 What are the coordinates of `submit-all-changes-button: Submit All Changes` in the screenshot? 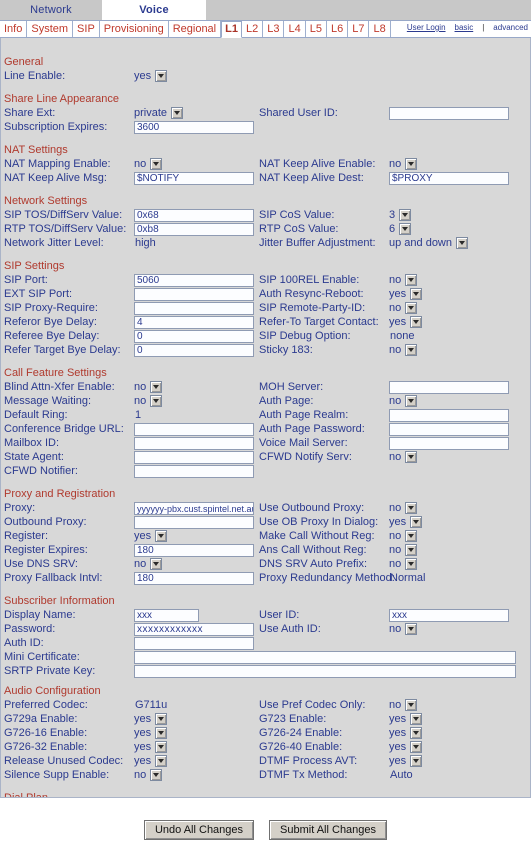 It's located at (328, 830).